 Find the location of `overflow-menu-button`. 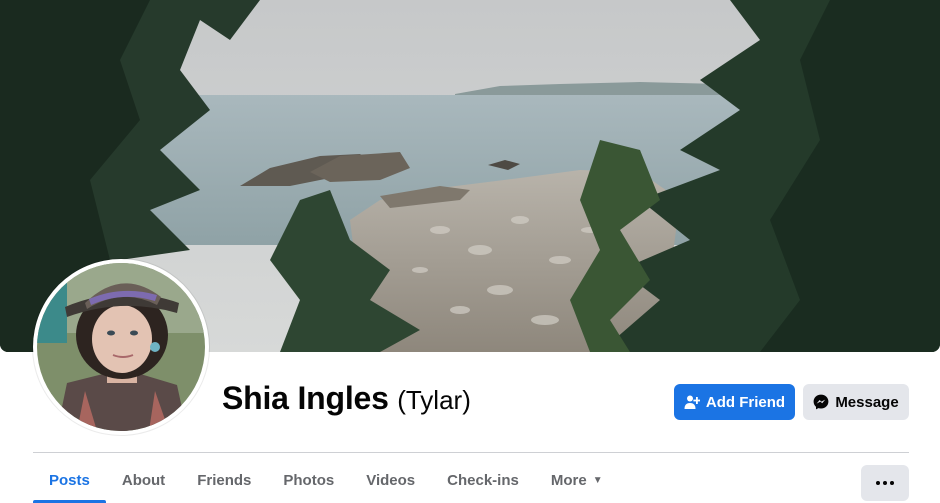

overflow-menu-button is located at coordinates (885, 483).